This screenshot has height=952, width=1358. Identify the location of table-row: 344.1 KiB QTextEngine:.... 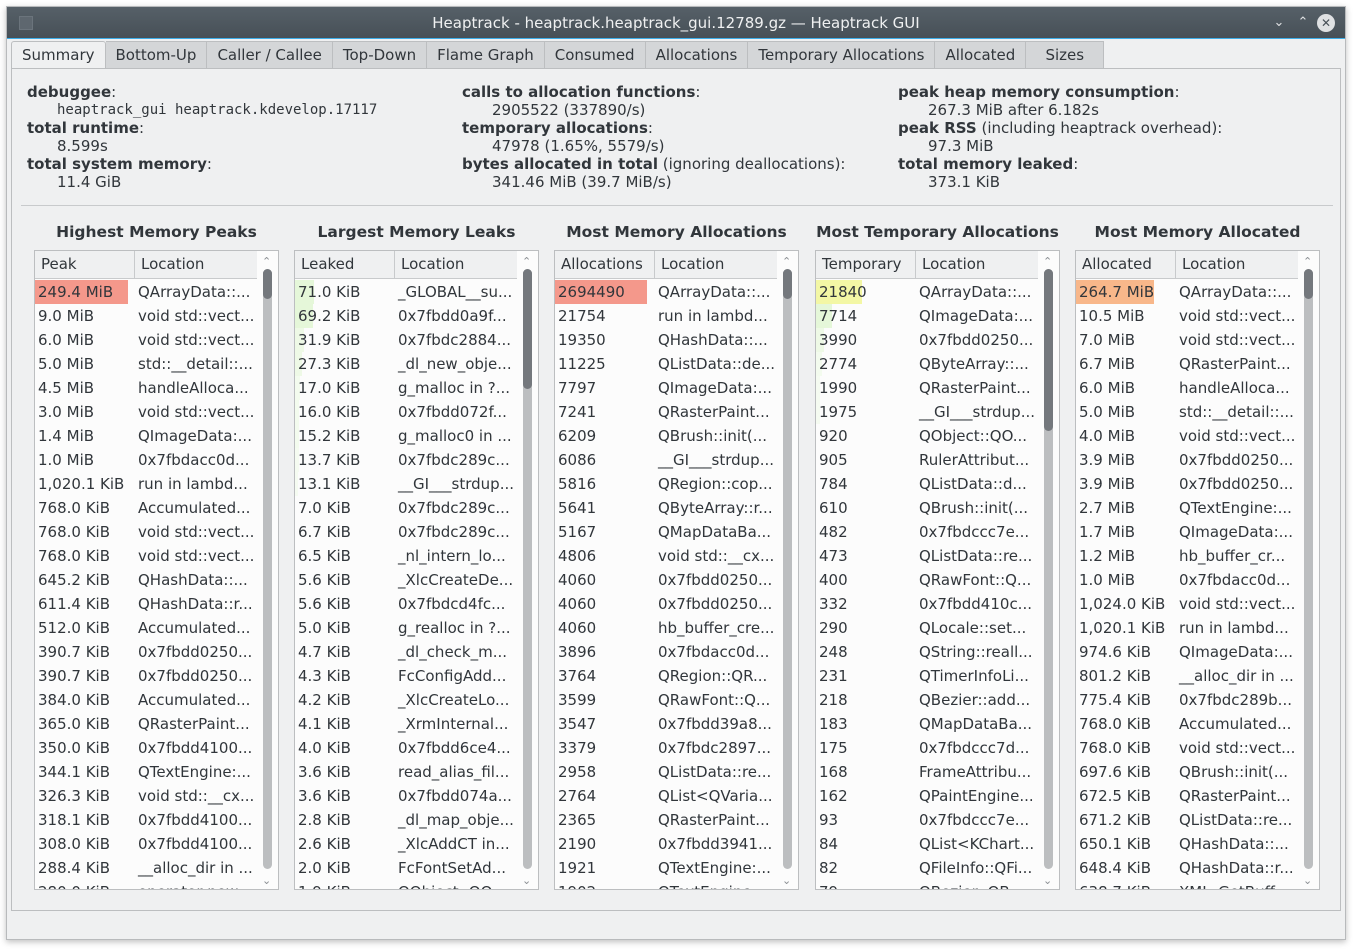
(146, 772).